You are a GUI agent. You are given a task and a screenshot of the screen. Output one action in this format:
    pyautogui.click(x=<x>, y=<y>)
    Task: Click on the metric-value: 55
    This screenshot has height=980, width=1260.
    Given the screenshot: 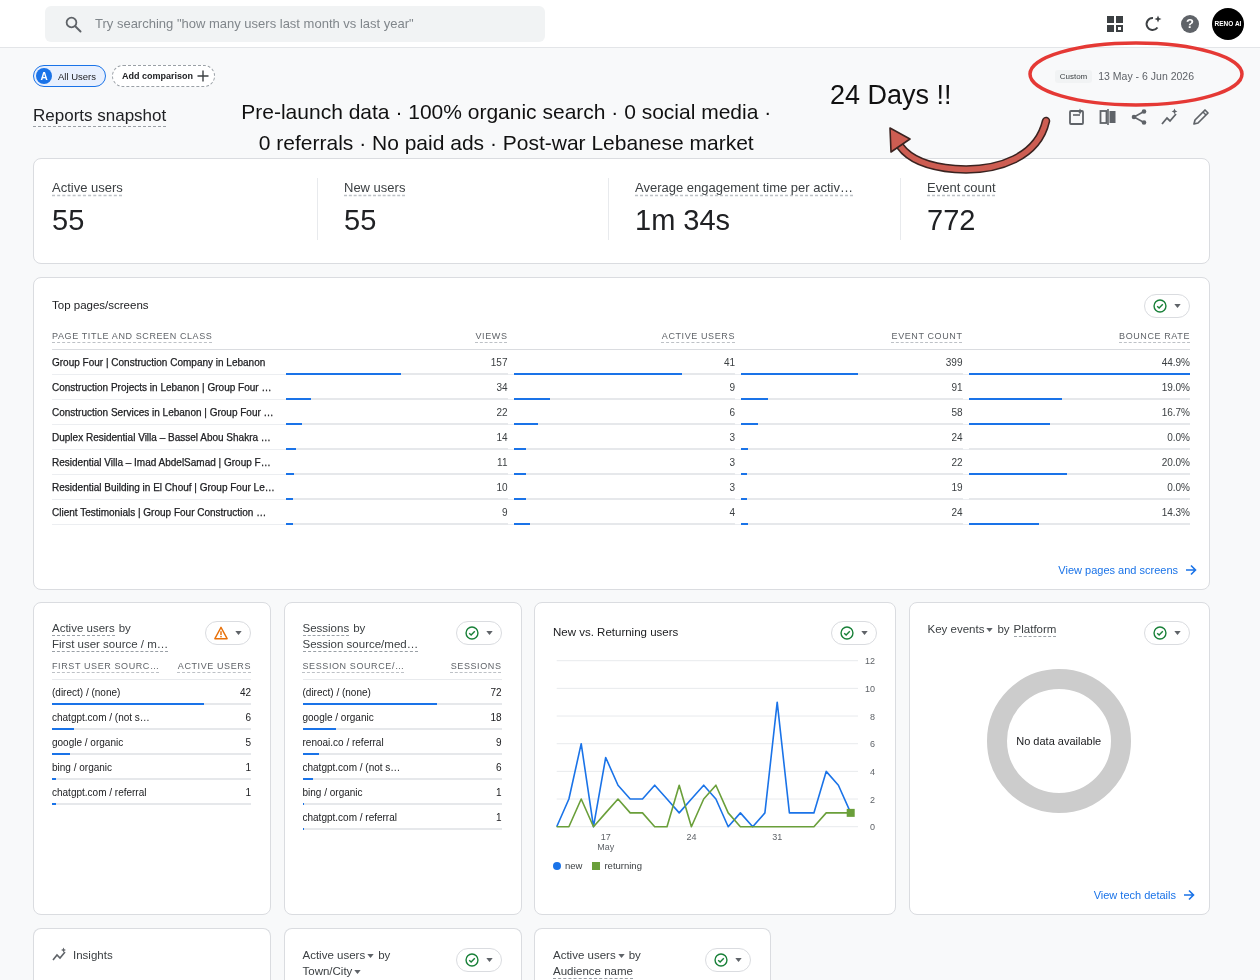 What is the action you would take?
    pyautogui.click(x=360, y=220)
    